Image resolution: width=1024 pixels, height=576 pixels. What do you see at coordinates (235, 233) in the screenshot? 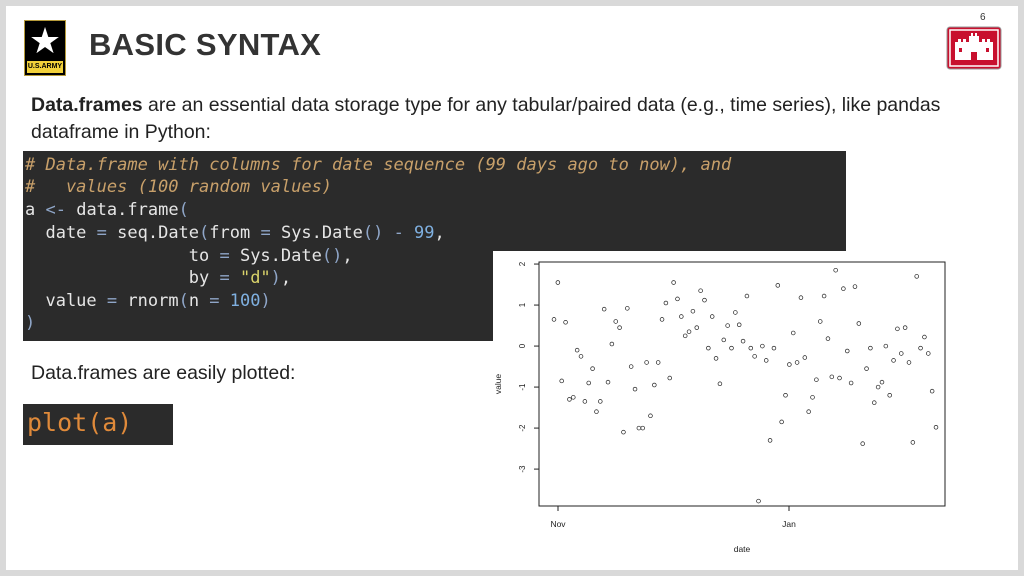
I see `code-line-4: date = seq.Date(from = Sys.Date() - 99,` at bounding box center [235, 233].